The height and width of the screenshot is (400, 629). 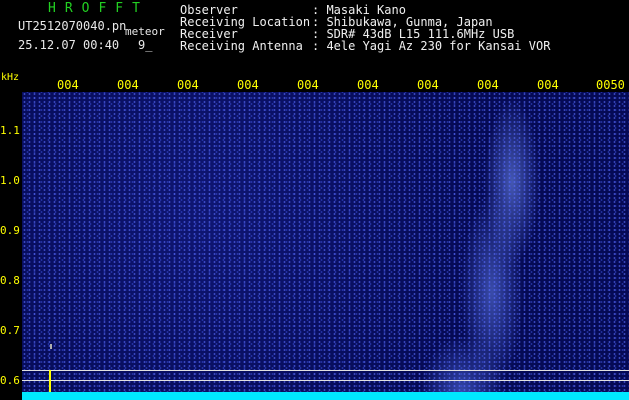 What do you see at coordinates (10, 230) in the screenshot?
I see `y-tick-label: 0.9` at bounding box center [10, 230].